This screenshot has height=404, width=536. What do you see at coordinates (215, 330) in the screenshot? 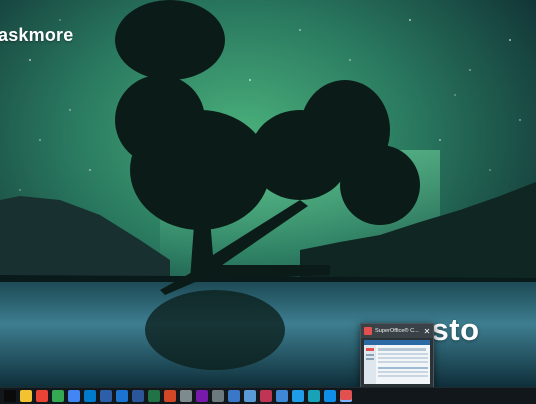
I see `tree-reflection` at bounding box center [215, 330].